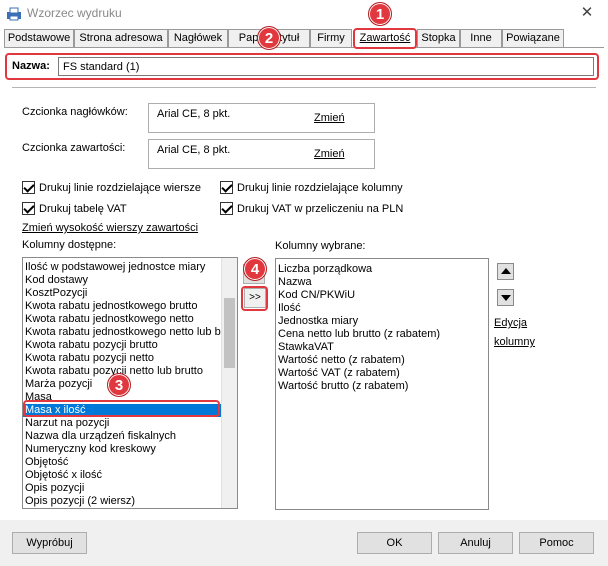 This screenshot has width=608, height=566. Describe the element at coordinates (130, 423) in the screenshot. I see `list-item: Narzut na pozycji` at that location.